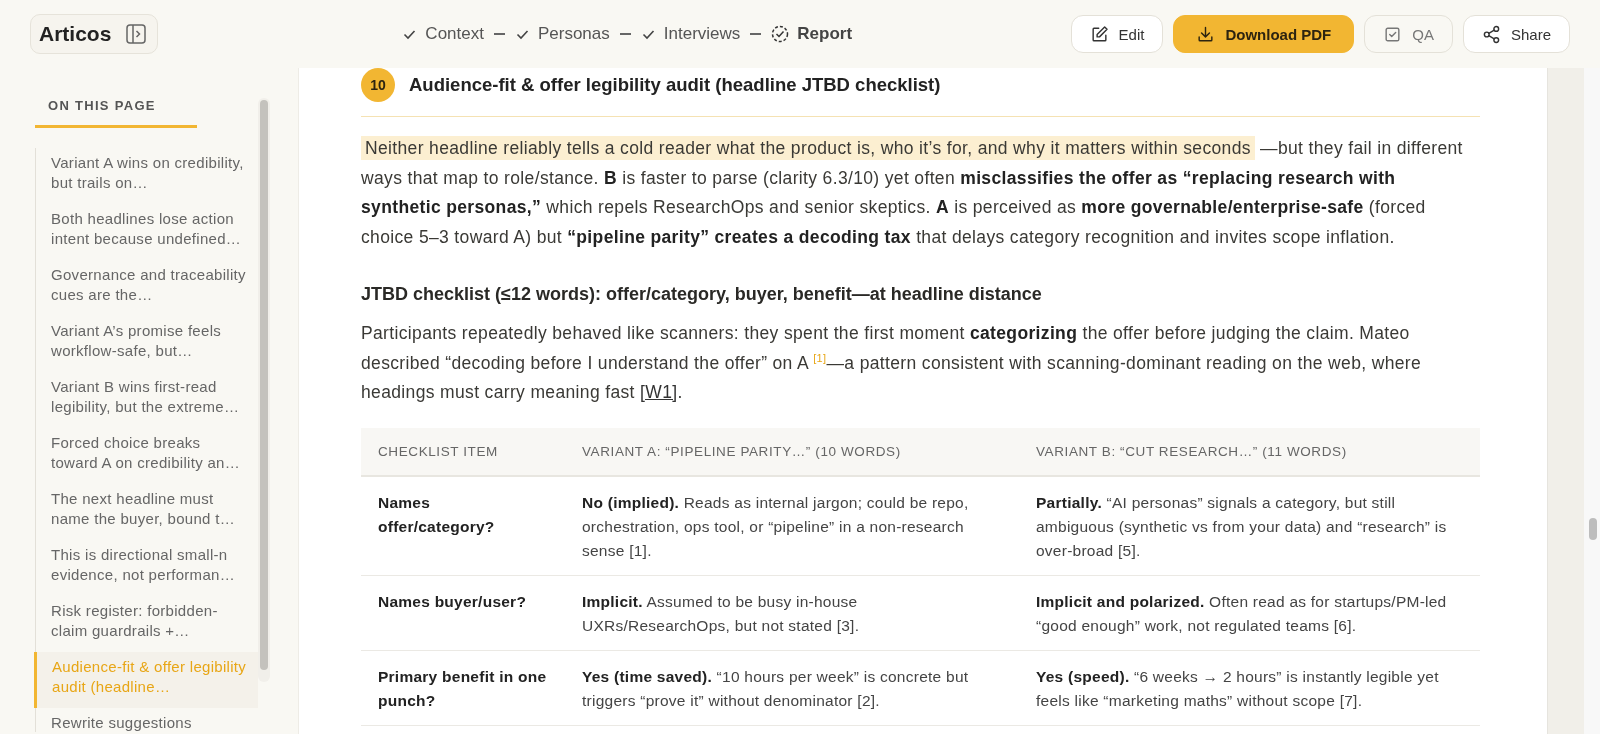  Describe the element at coordinates (443, 34) in the screenshot. I see `step-link: Context` at that location.